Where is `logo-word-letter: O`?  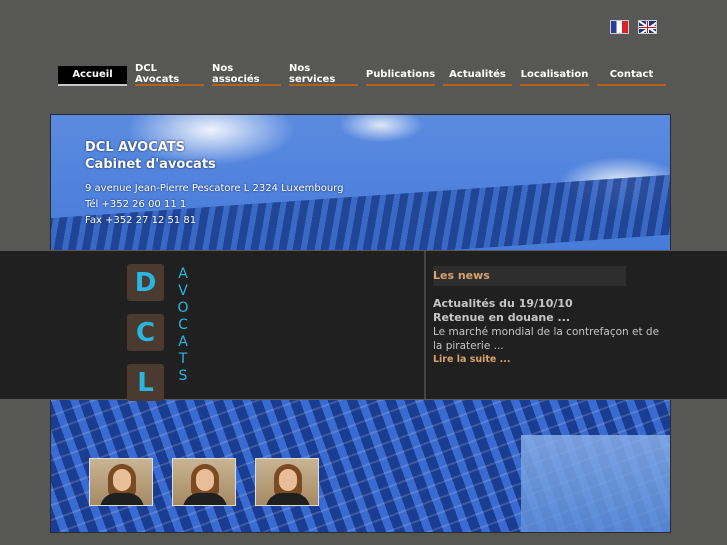 logo-word-letter: O is located at coordinates (183, 308).